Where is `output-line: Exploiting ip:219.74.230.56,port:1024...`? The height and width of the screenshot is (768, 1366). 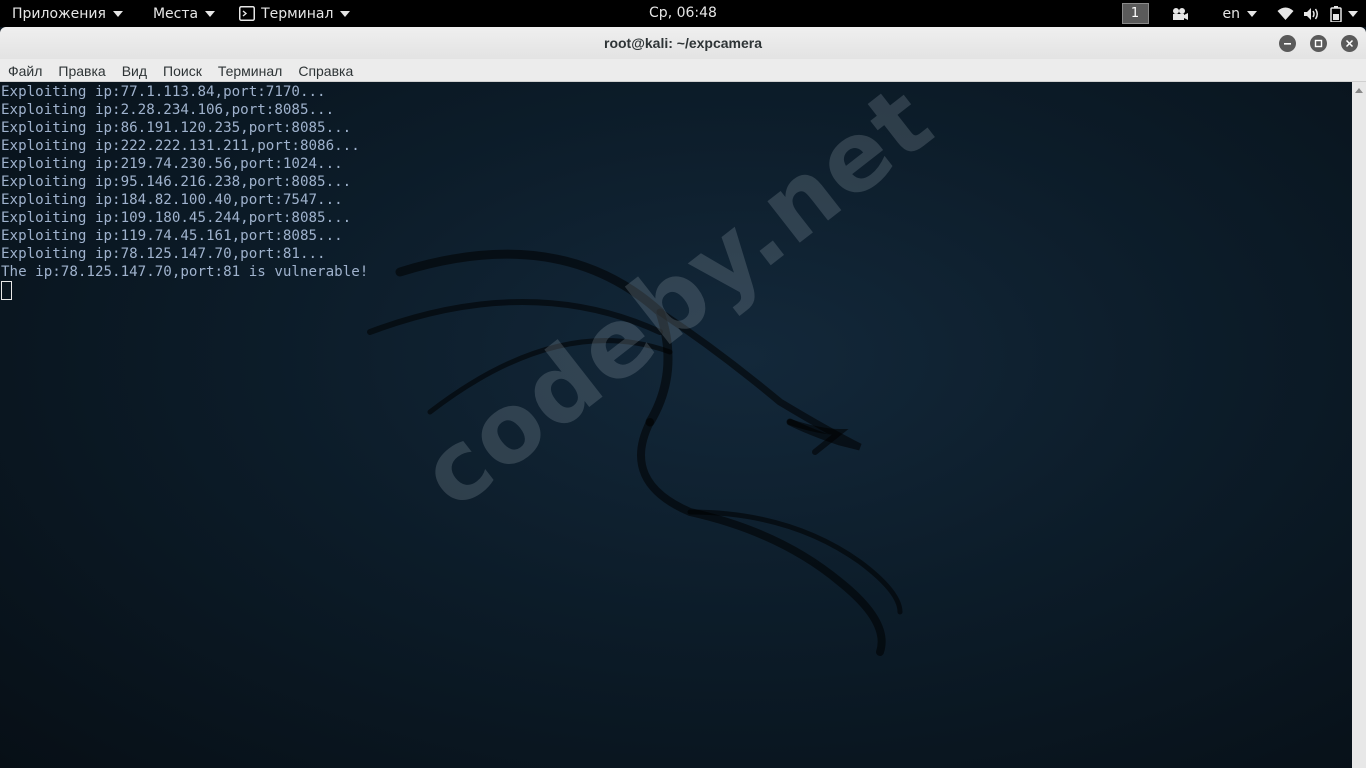
output-line: Exploiting ip:219.74.230.56,port:1024... is located at coordinates (172, 164).